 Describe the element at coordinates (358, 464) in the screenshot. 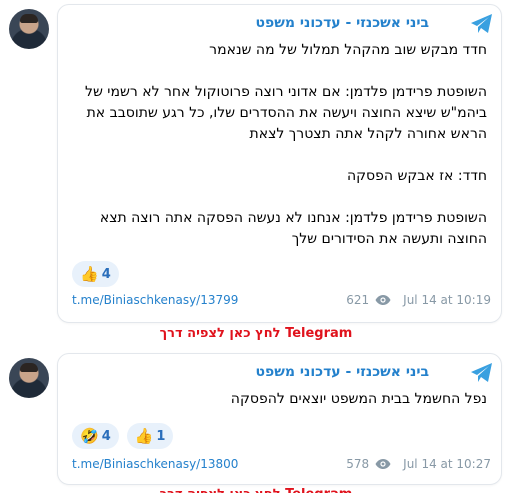

I see `view-count: 578` at that location.